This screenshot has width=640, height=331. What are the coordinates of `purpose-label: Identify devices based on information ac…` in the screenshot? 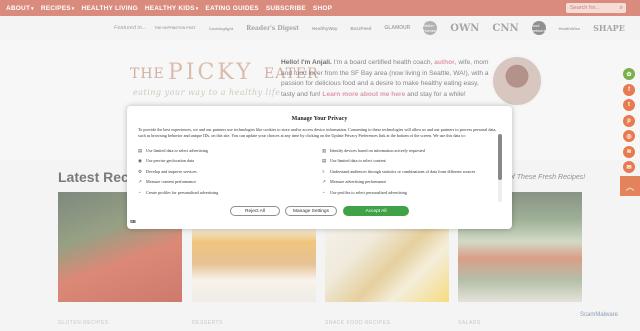 It's located at (377, 150).